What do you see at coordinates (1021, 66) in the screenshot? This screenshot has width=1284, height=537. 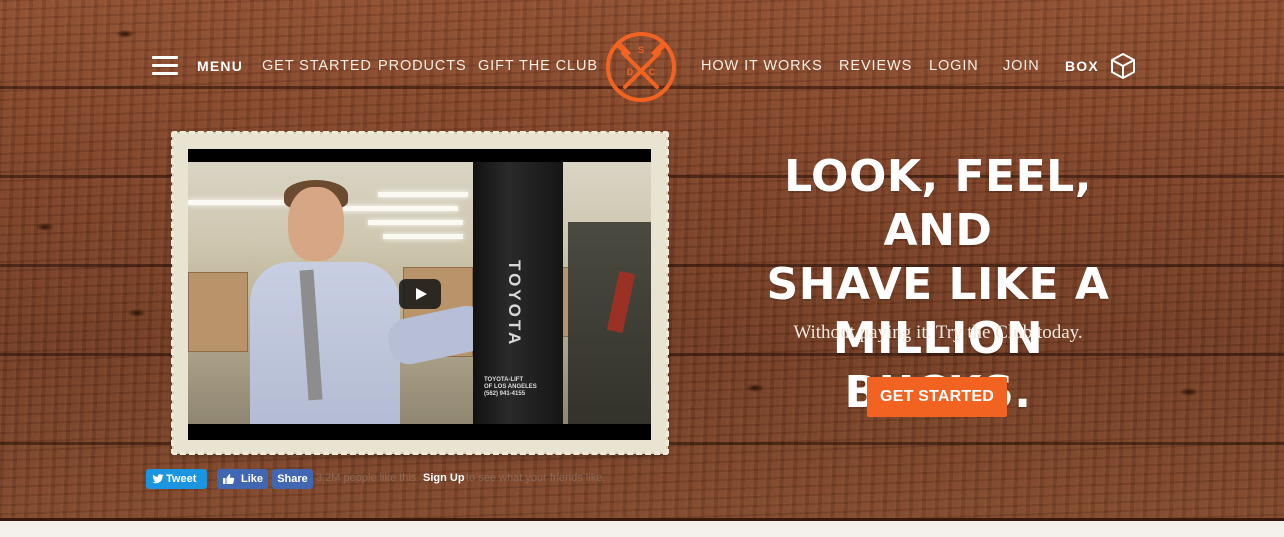 I see `nav-join: JOIN` at bounding box center [1021, 66].